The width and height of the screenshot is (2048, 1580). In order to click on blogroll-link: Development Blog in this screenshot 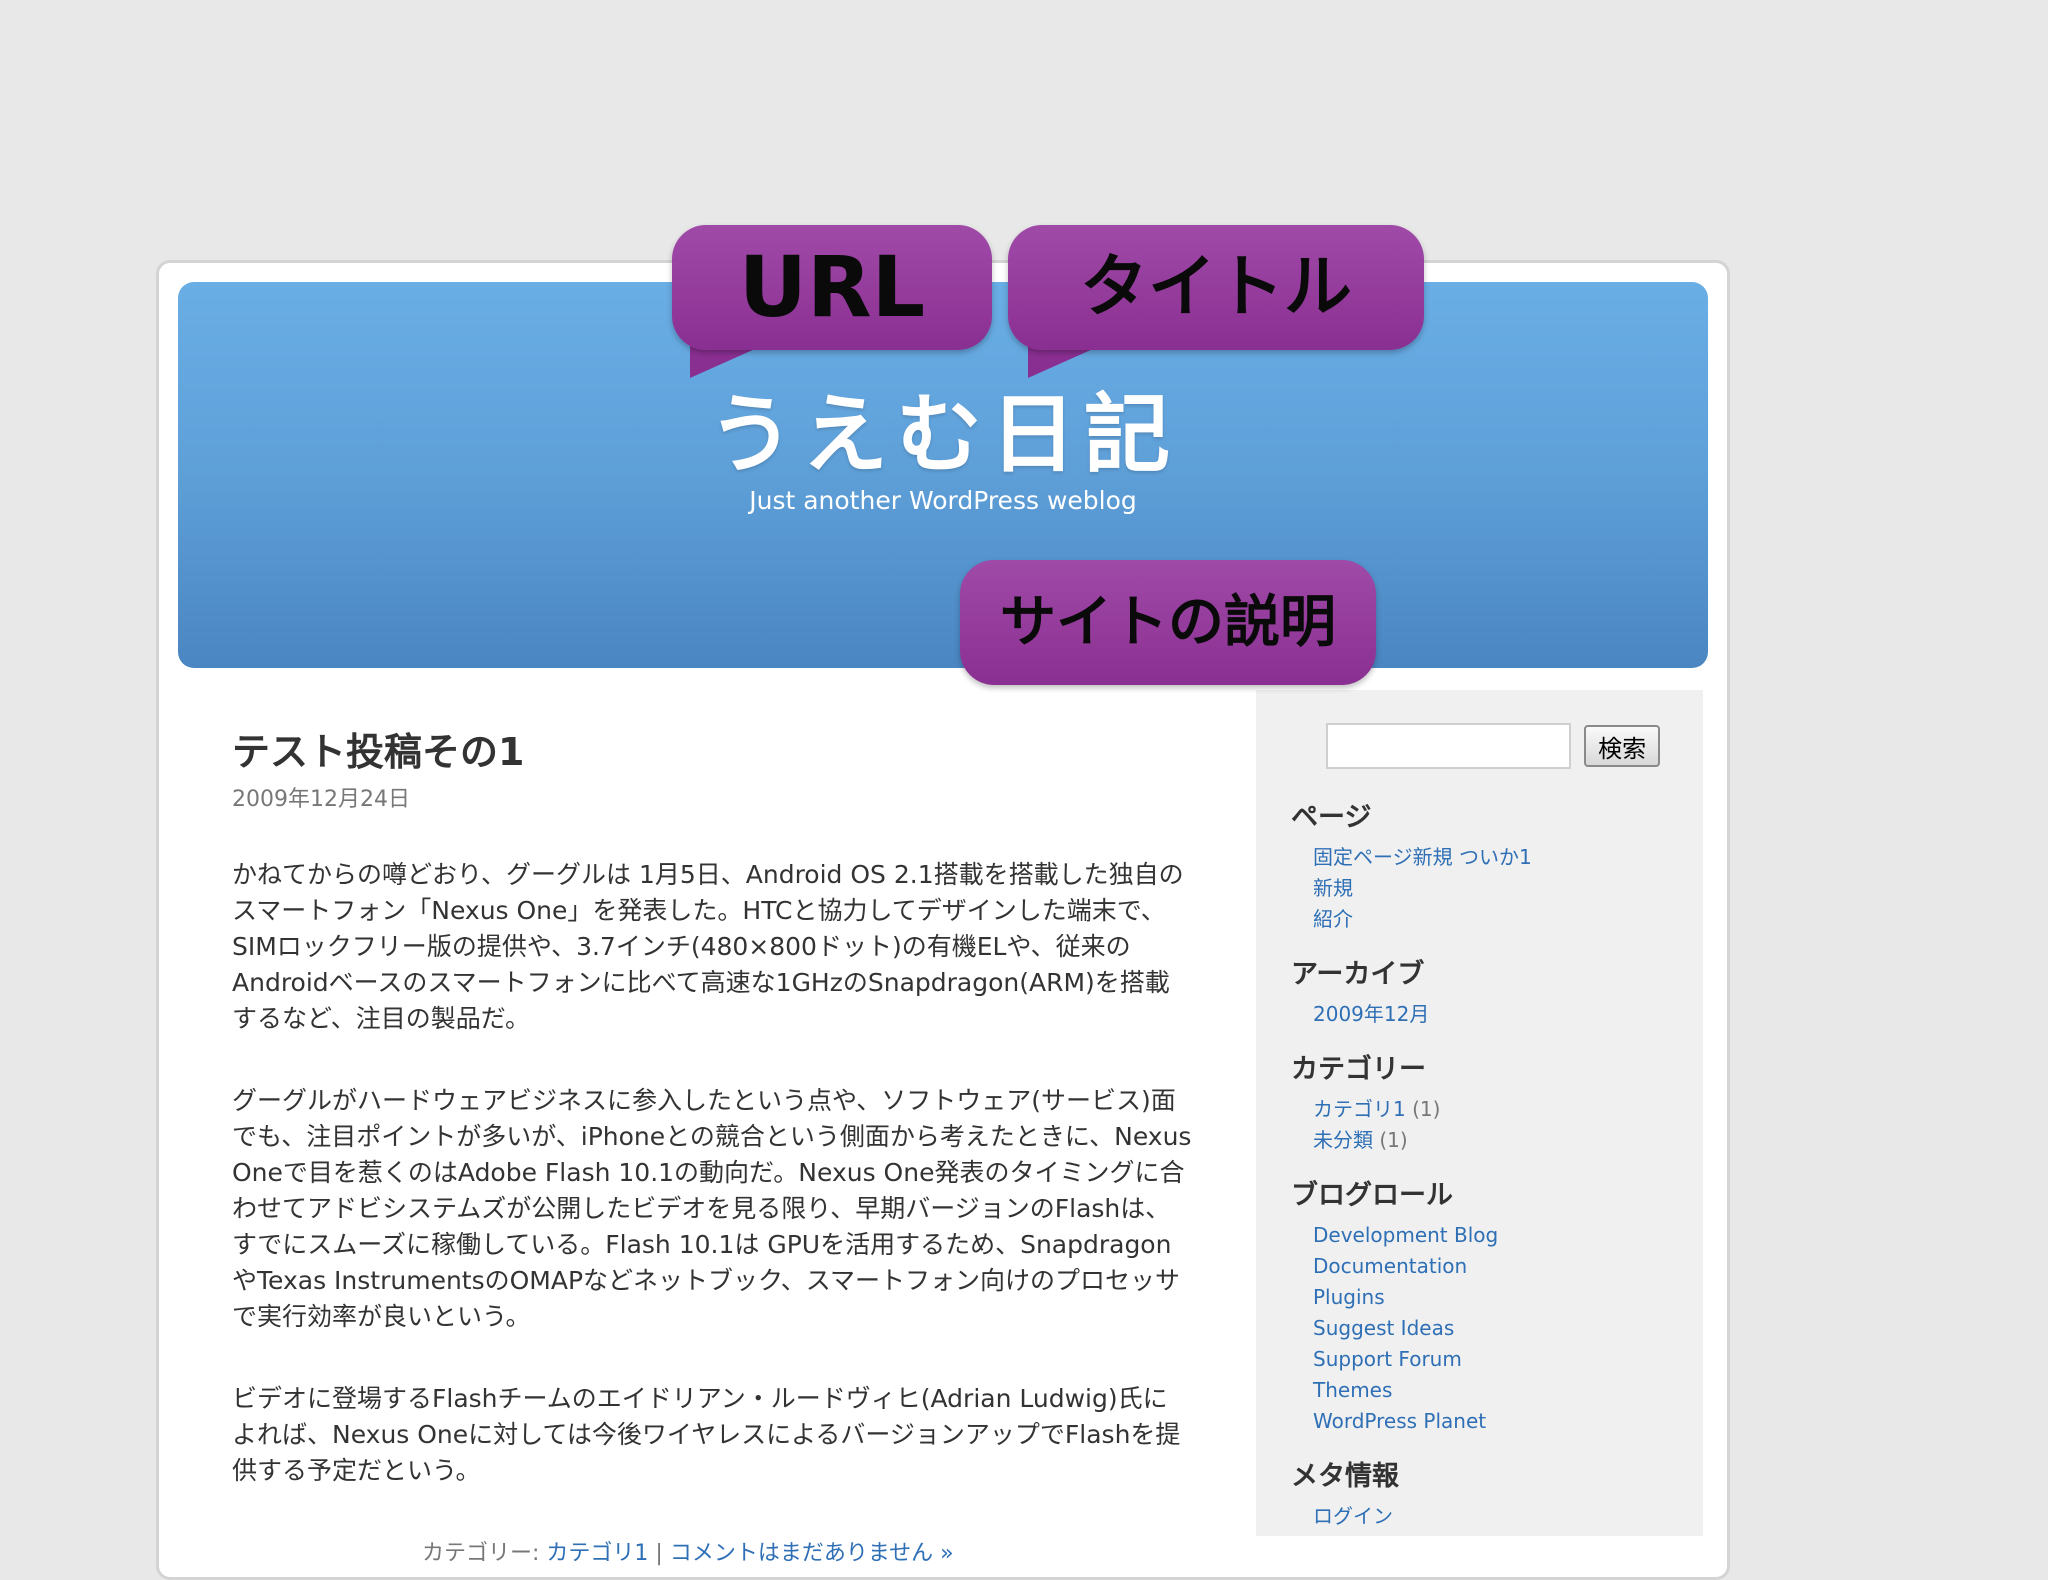, I will do `click(1405, 1235)`.